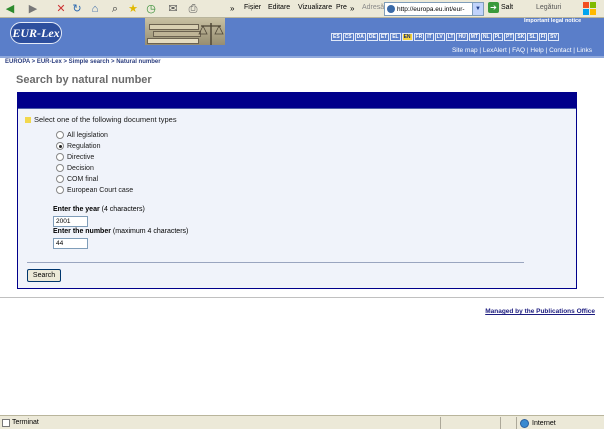 The image size is (604, 429). What do you see at coordinates (477, 9) in the screenshot?
I see `address-dropdown-icon: ▼` at bounding box center [477, 9].